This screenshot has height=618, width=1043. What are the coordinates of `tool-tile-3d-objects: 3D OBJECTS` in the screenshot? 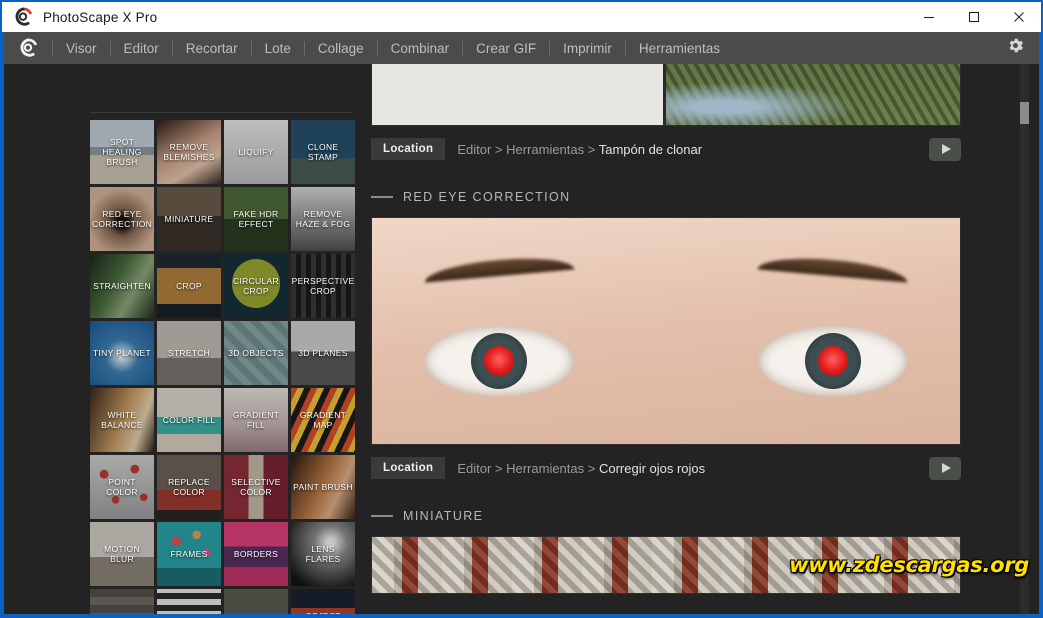 It's located at (256, 353).